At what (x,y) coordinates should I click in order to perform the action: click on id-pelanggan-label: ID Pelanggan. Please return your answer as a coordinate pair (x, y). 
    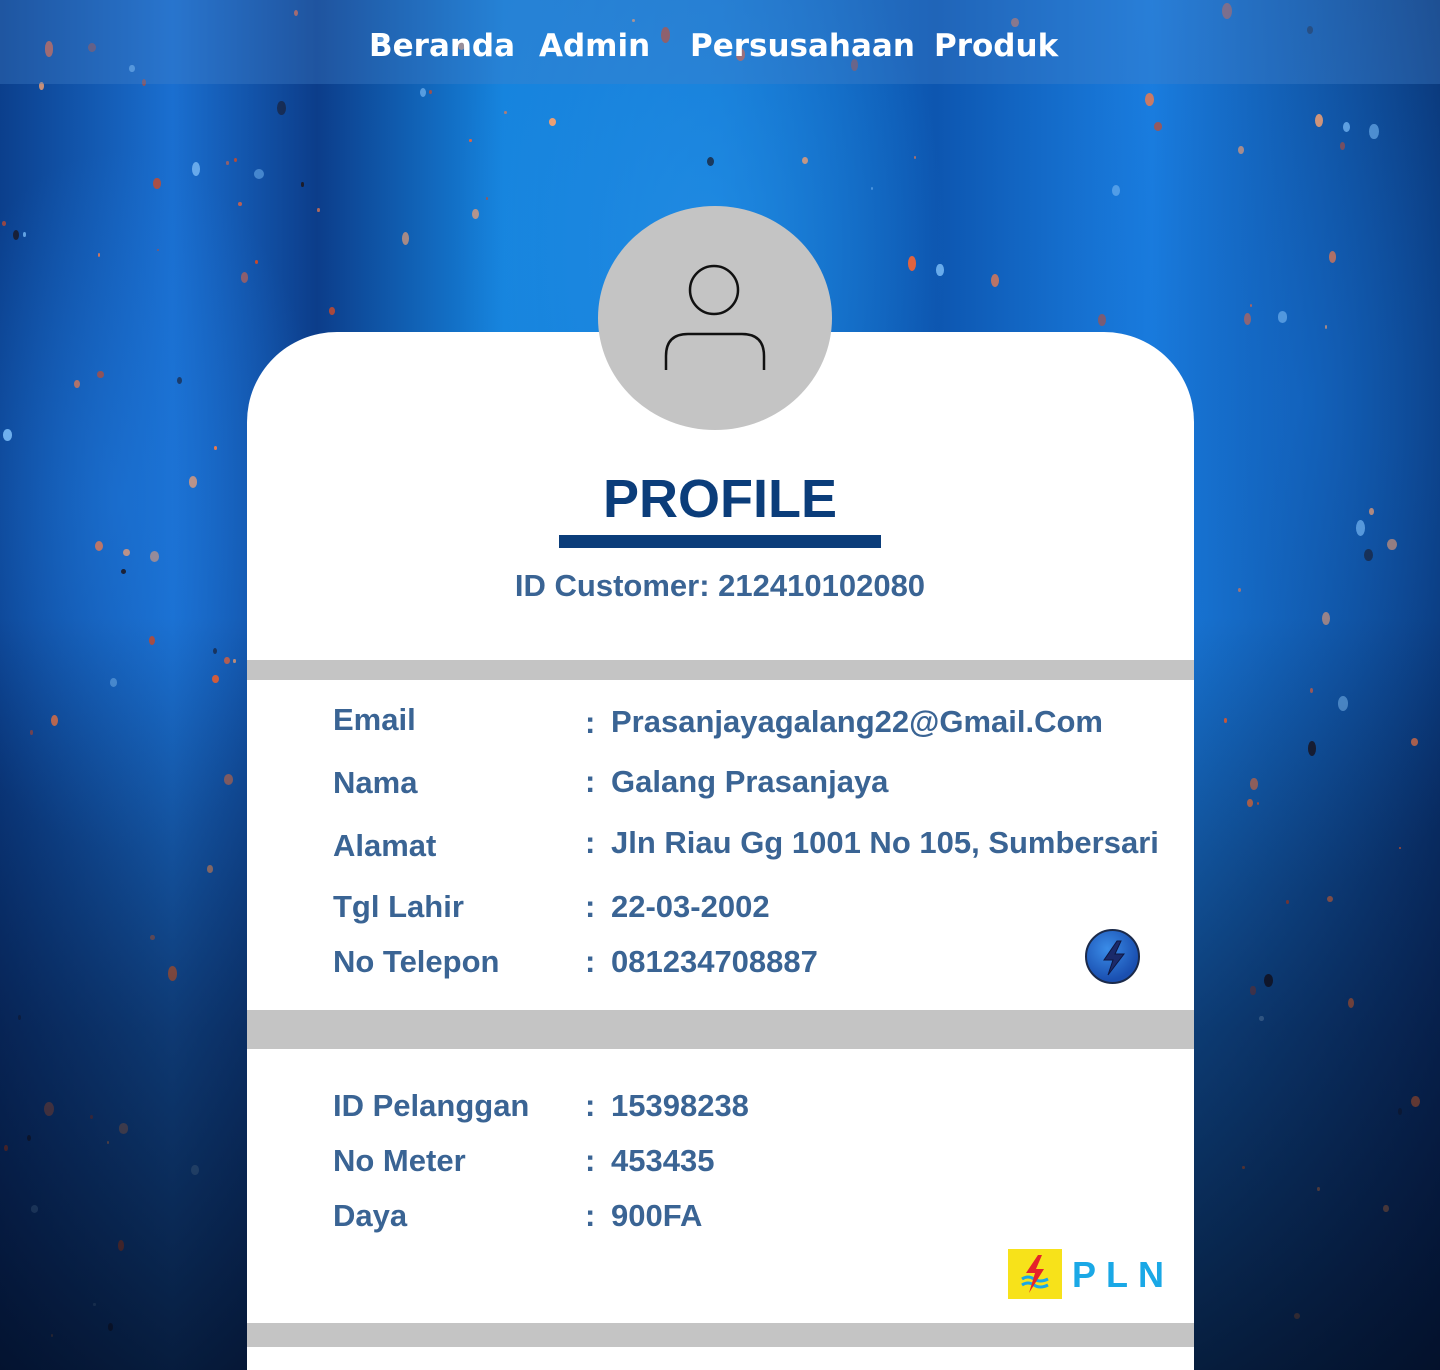
    Looking at the image, I should click on (431, 1105).